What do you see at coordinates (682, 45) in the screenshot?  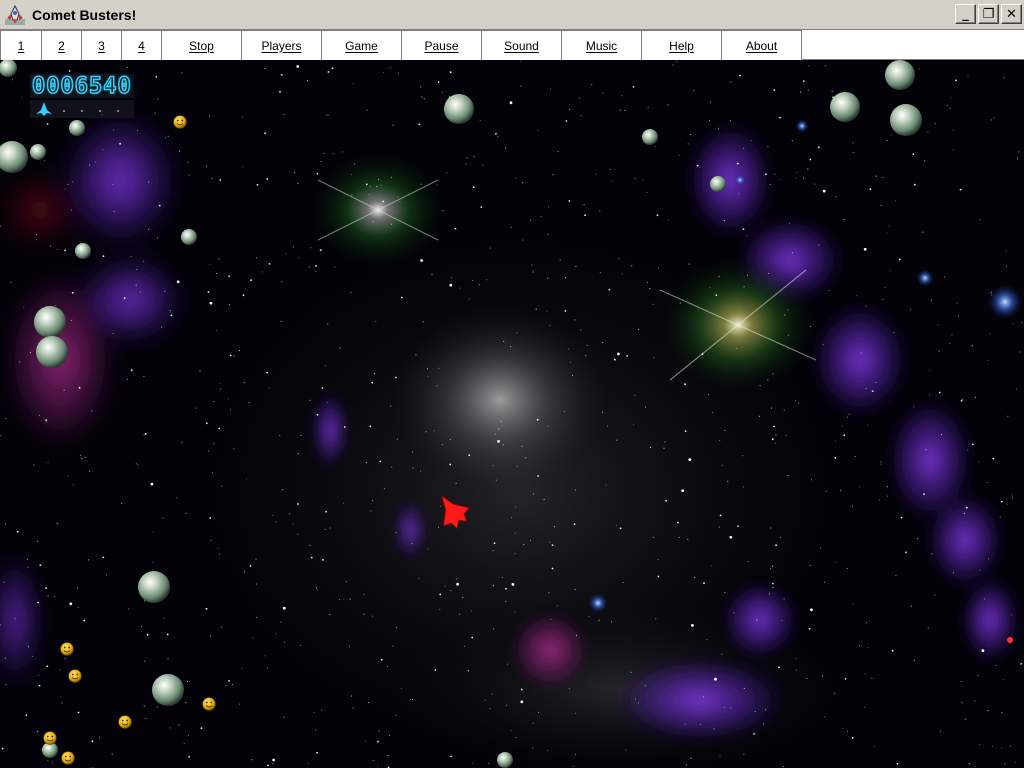 I see `help-button: Help` at bounding box center [682, 45].